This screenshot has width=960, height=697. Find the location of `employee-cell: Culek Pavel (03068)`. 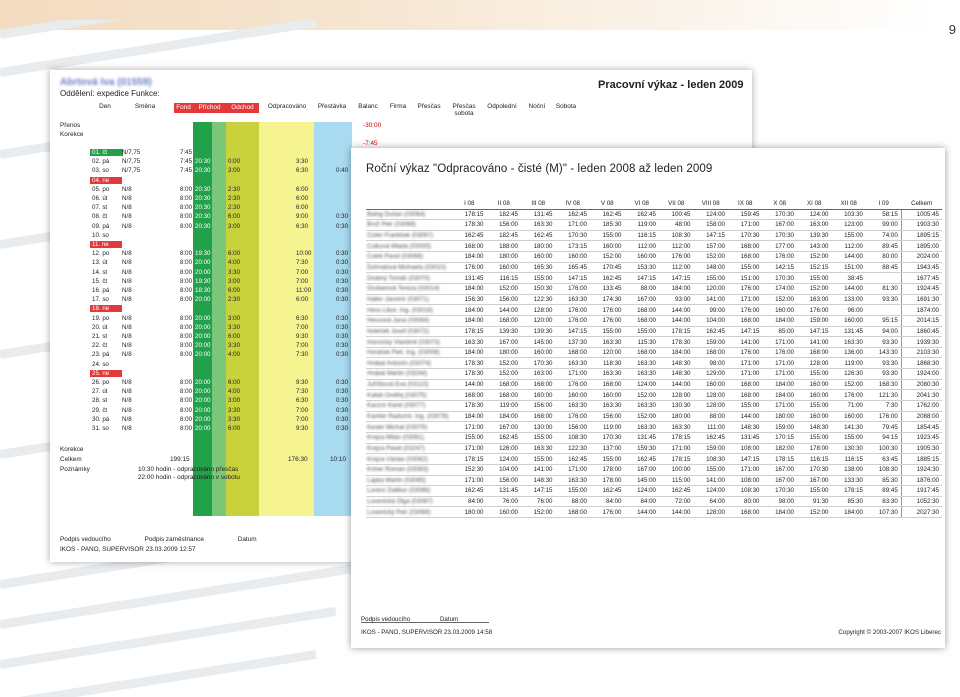

employee-cell: Culek Pavel (03068) is located at coordinates (409, 257).